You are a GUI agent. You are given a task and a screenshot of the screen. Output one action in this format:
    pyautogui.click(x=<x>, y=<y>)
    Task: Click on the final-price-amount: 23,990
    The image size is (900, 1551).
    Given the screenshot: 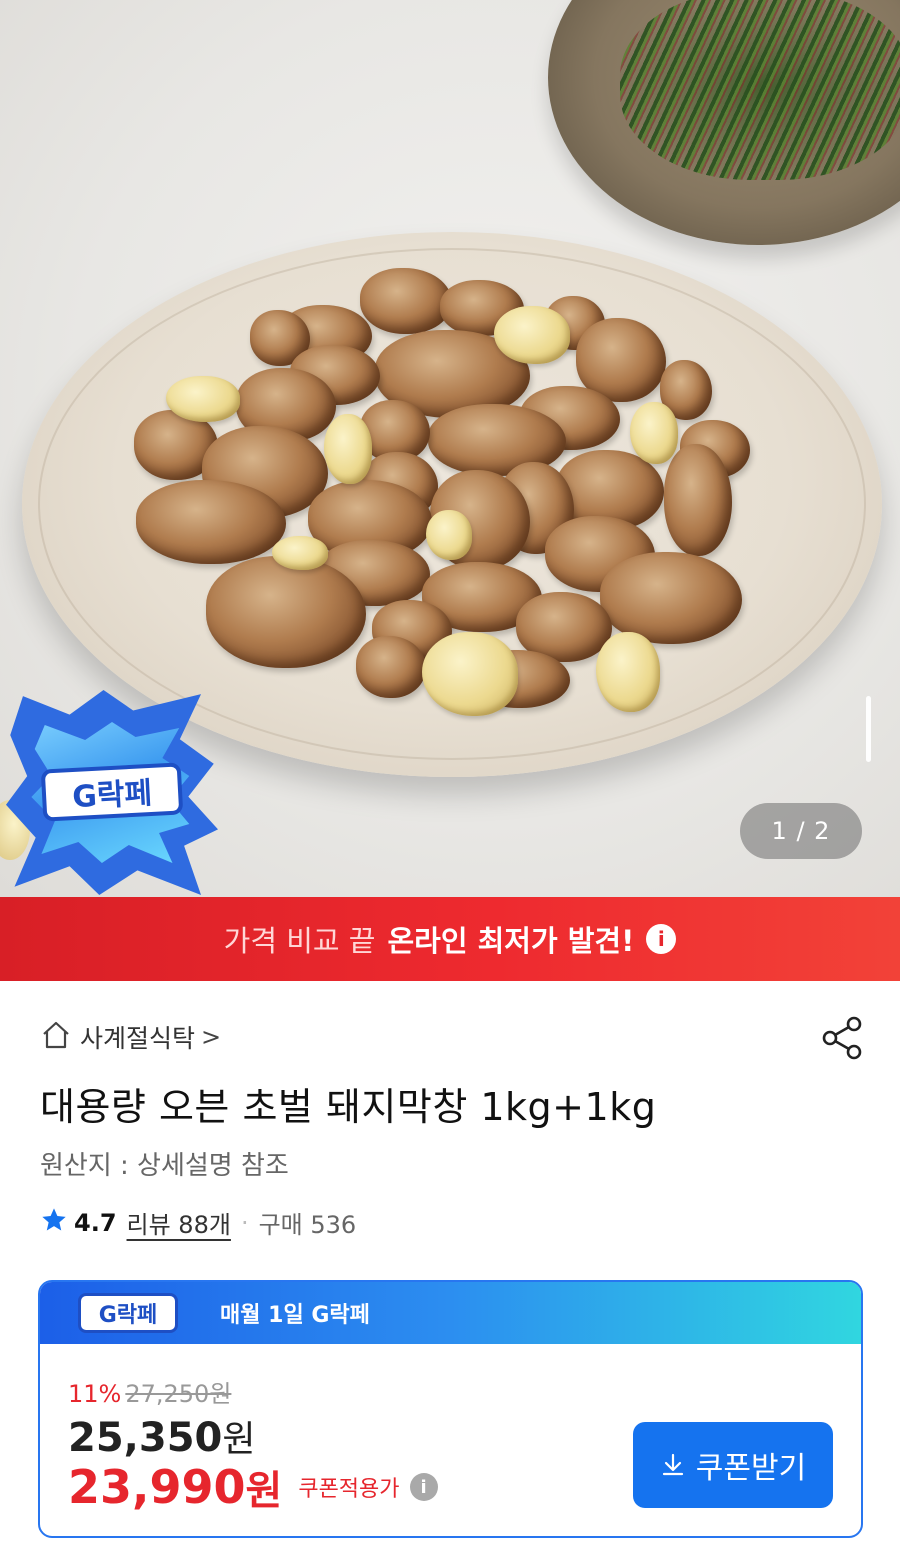 What is the action you would take?
    pyautogui.click(x=157, y=1487)
    